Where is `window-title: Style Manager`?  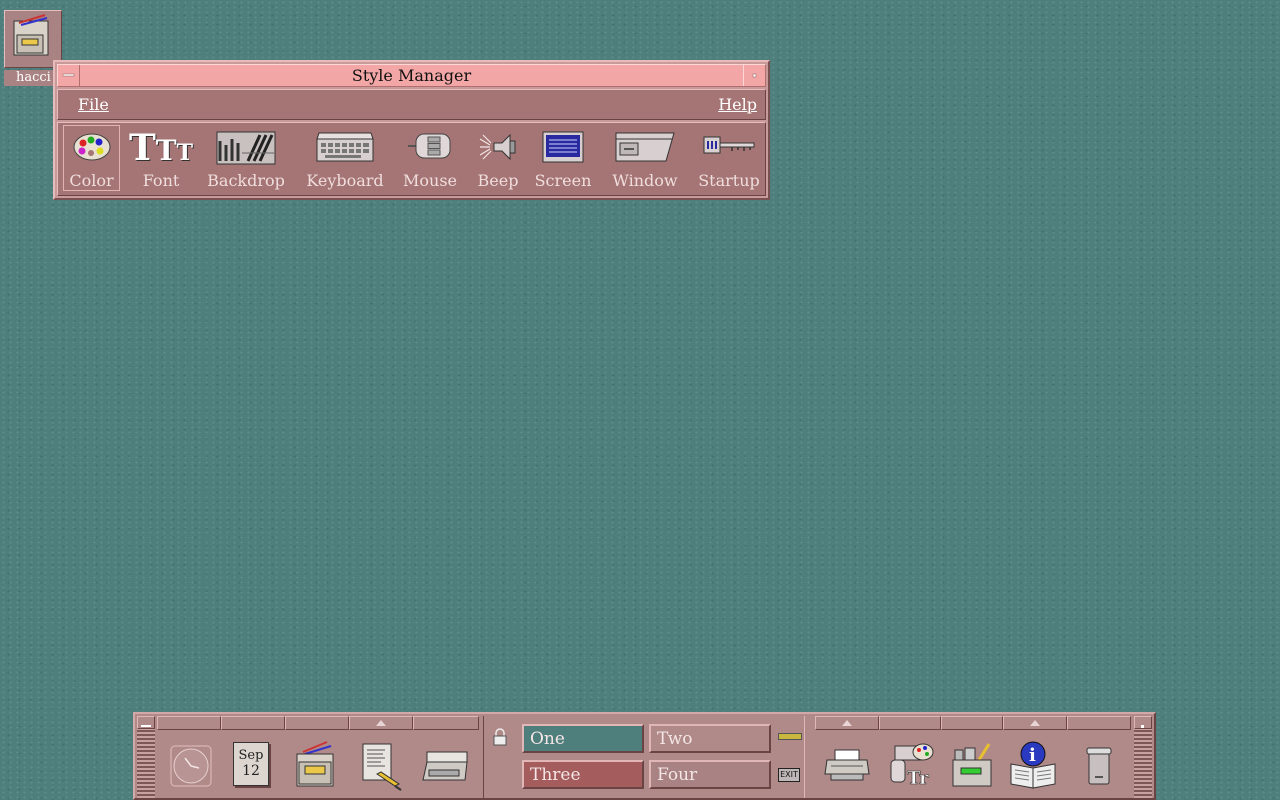
window-title: Style Manager is located at coordinates (411, 75).